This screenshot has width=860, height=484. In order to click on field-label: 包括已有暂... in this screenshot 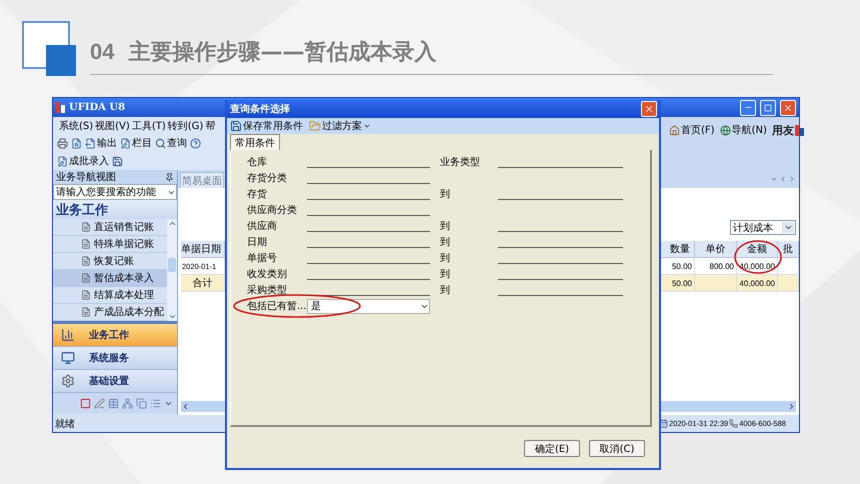, I will do `click(277, 306)`.